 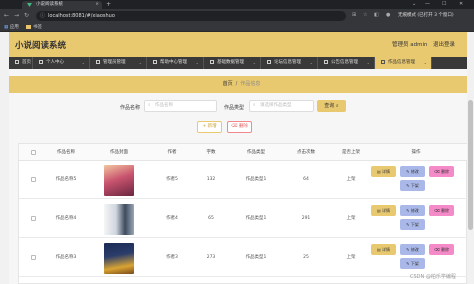 I want to click on cell-name: 作品名称5, so click(x=66, y=179).